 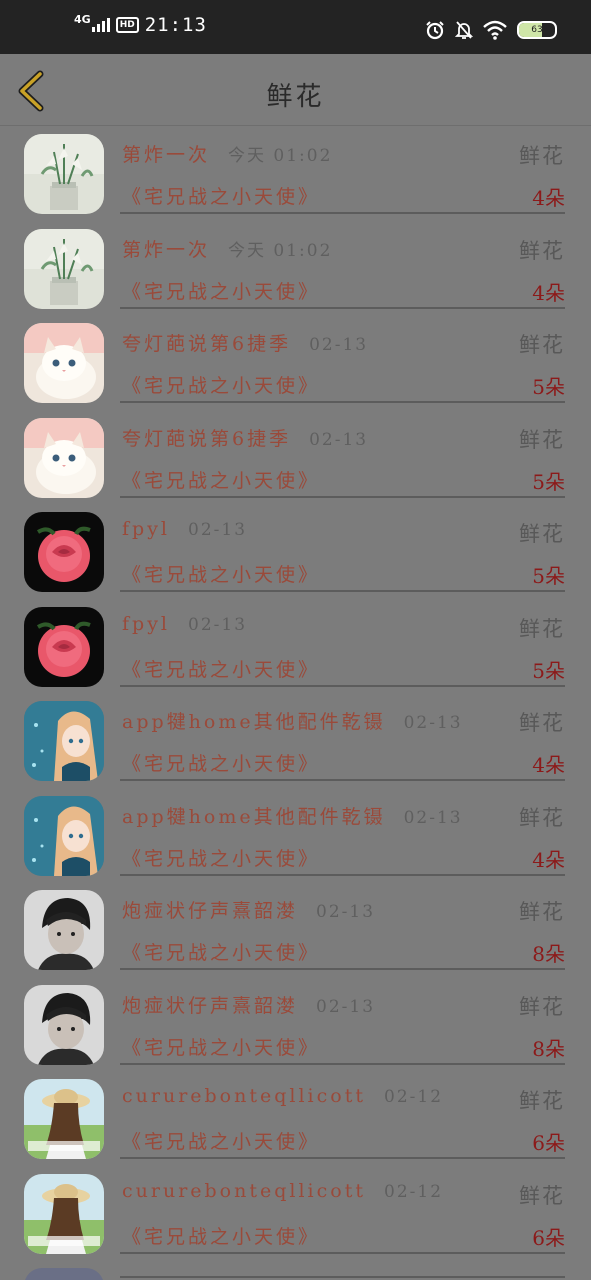 What do you see at coordinates (82, 19) in the screenshot?
I see `network-type: 4G` at bounding box center [82, 19].